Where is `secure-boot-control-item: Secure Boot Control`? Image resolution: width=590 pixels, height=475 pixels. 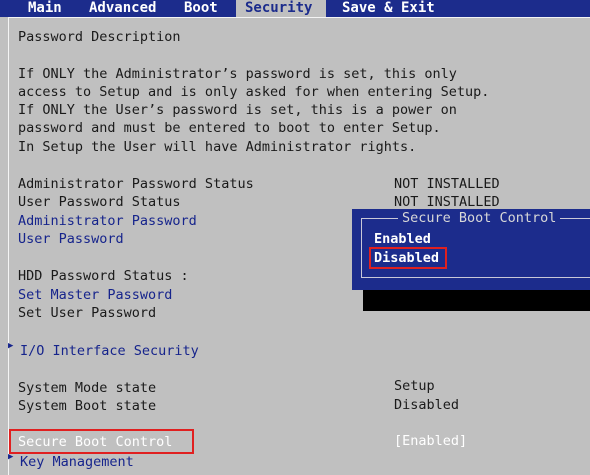 secure-boot-control-item: Secure Boot Control is located at coordinates (95, 442).